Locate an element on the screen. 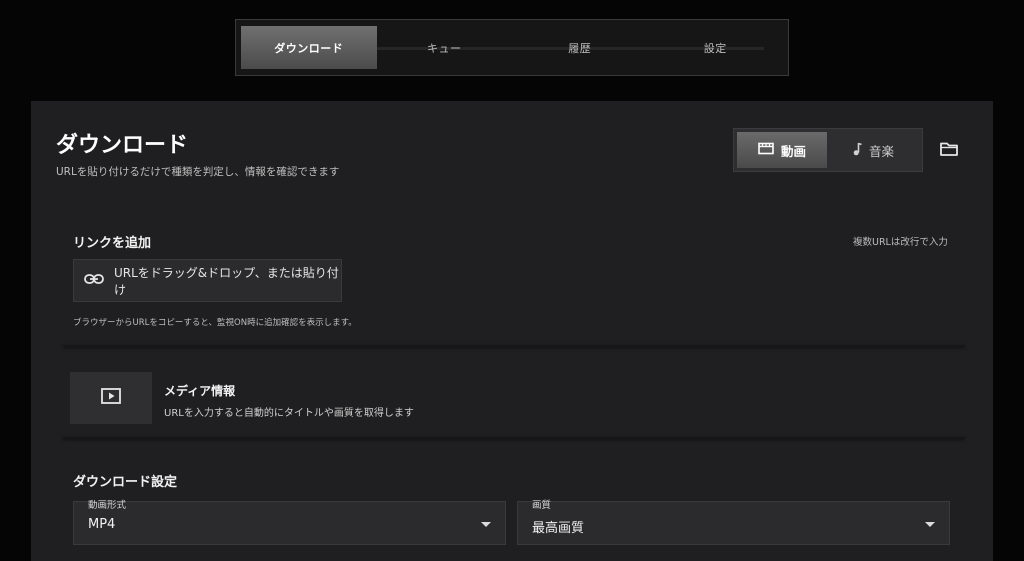  film-icon is located at coordinates (766, 150).